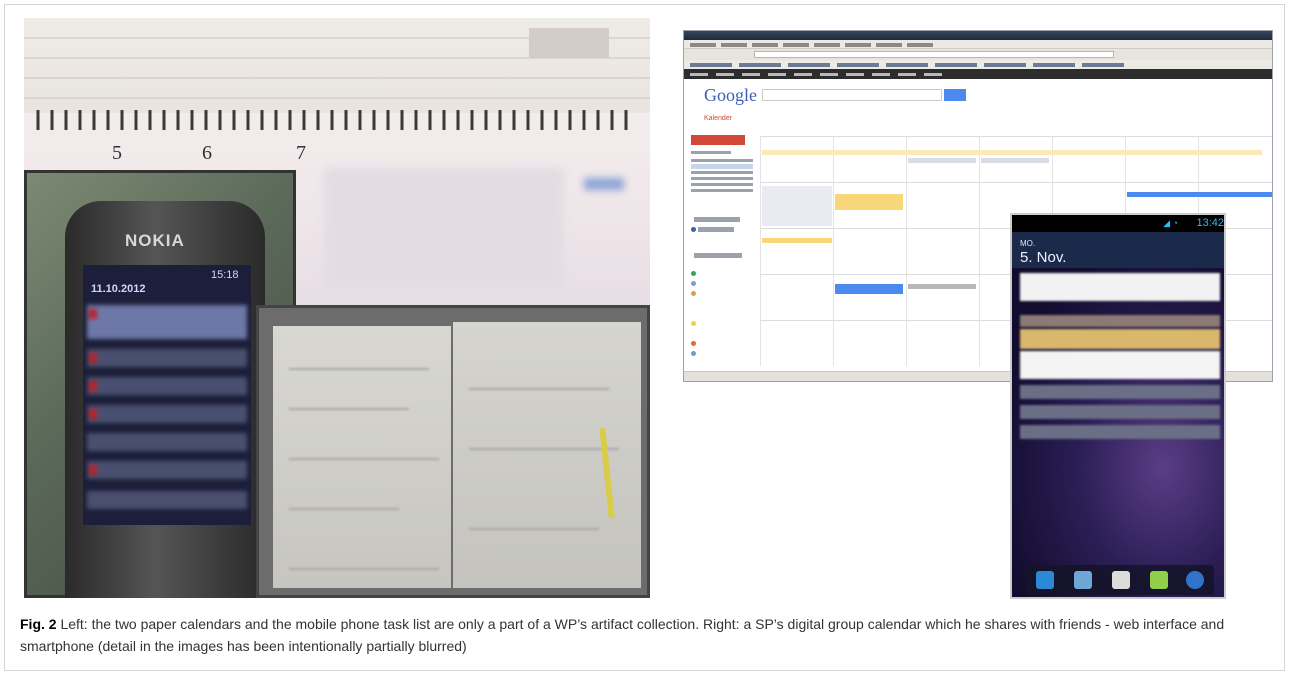 This screenshot has width=1289, height=675. What do you see at coordinates (1043, 257) in the screenshot?
I see `agenda-date: 5. Nov.` at bounding box center [1043, 257].